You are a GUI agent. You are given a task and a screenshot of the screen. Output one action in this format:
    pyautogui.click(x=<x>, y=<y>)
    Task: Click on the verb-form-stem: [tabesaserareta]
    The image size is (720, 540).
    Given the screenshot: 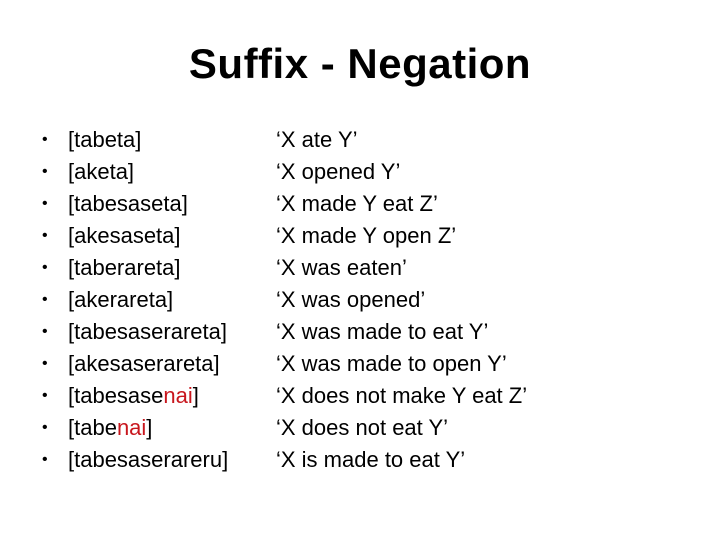 What is the action you would take?
    pyautogui.click(x=147, y=331)
    